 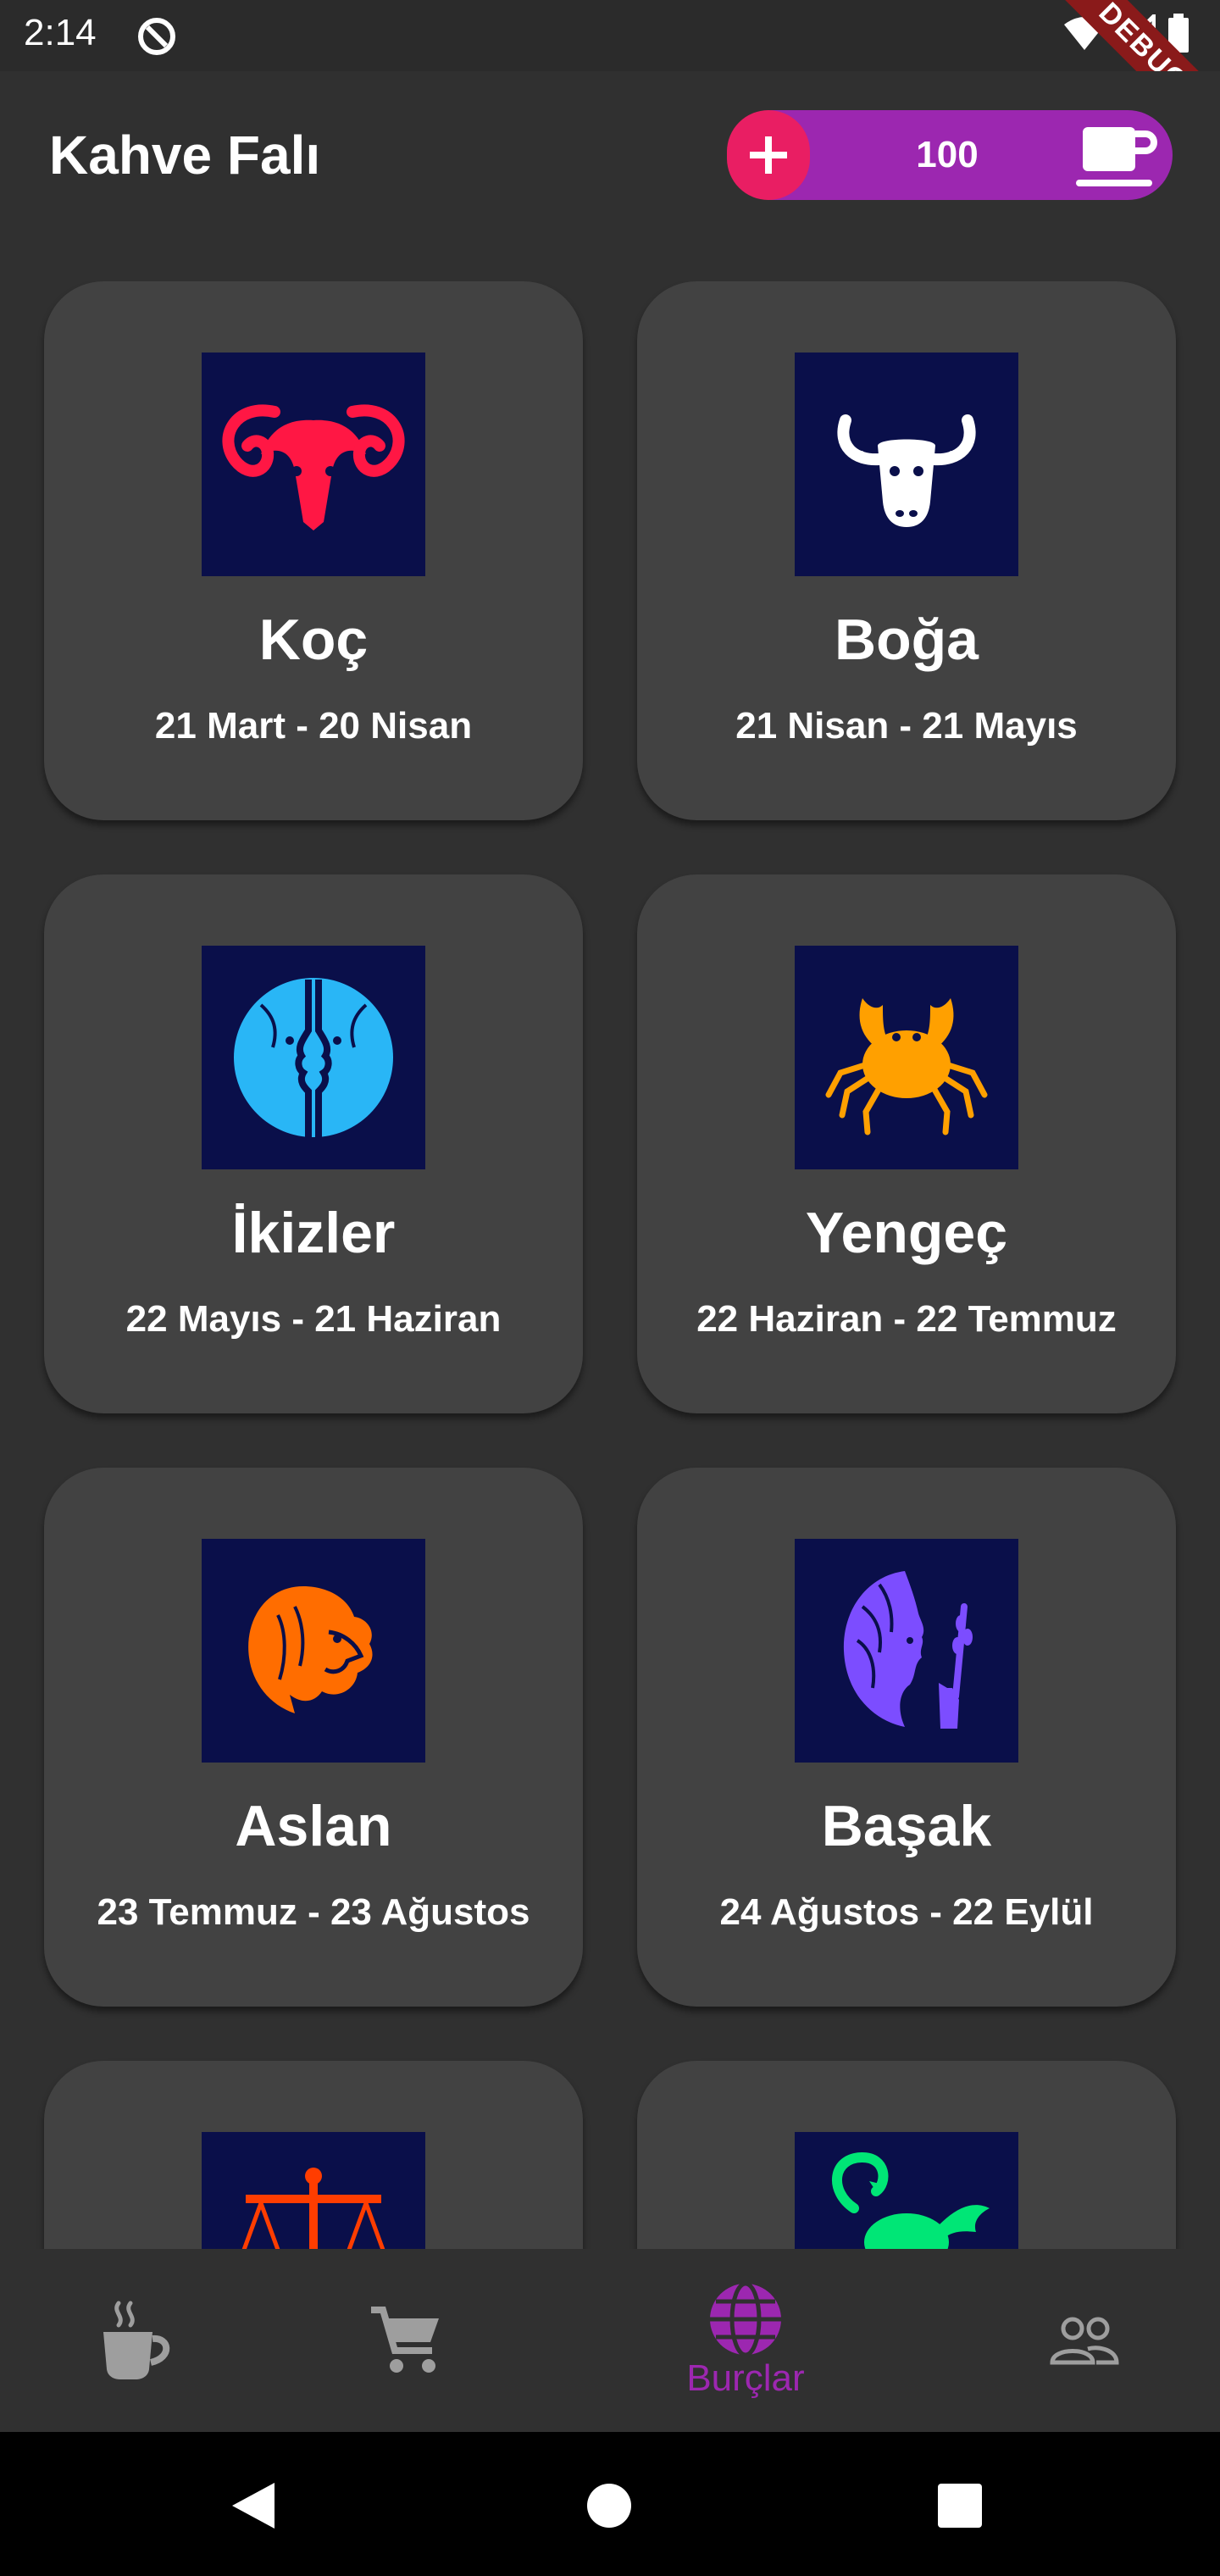 What do you see at coordinates (253, 2505) in the screenshot?
I see `back-icon` at bounding box center [253, 2505].